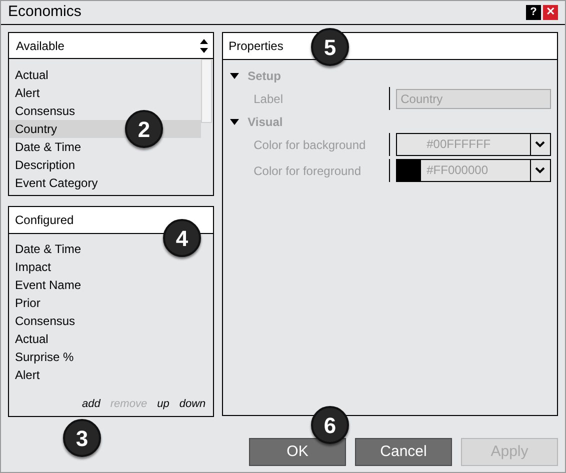  What do you see at coordinates (308, 171) in the screenshot?
I see `property-label: Color for foreground` at bounding box center [308, 171].